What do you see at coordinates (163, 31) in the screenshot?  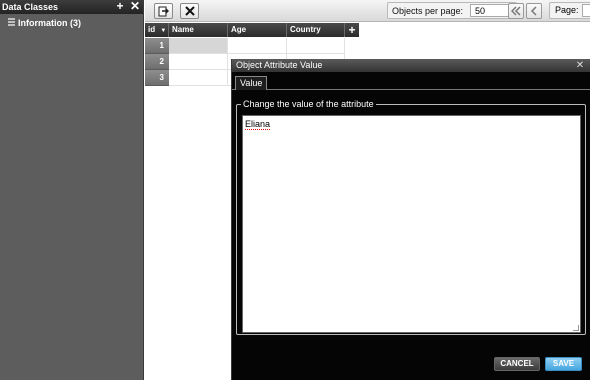 I see `sort-icon: ▼` at bounding box center [163, 31].